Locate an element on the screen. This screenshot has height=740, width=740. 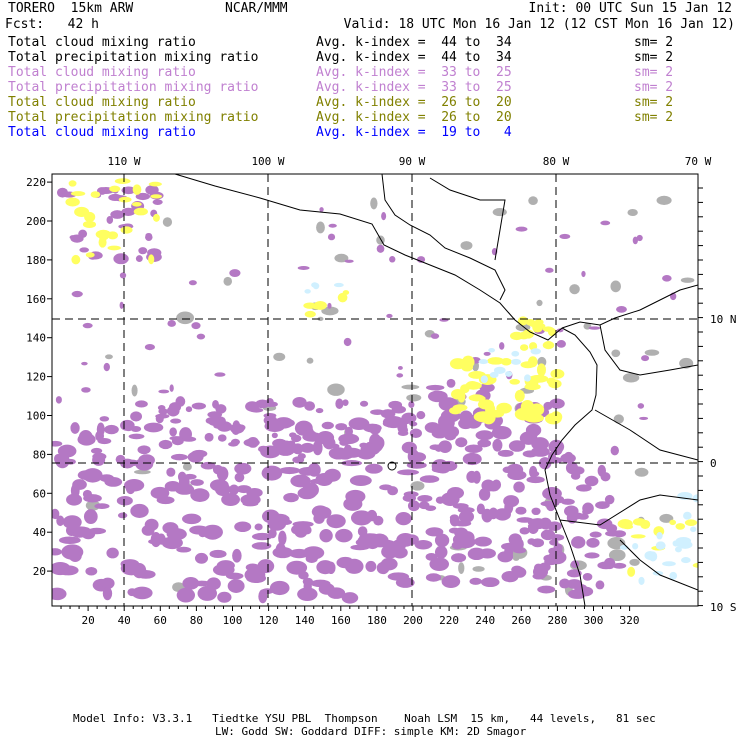
lat-label: 10 N is located at coordinates (723, 319).